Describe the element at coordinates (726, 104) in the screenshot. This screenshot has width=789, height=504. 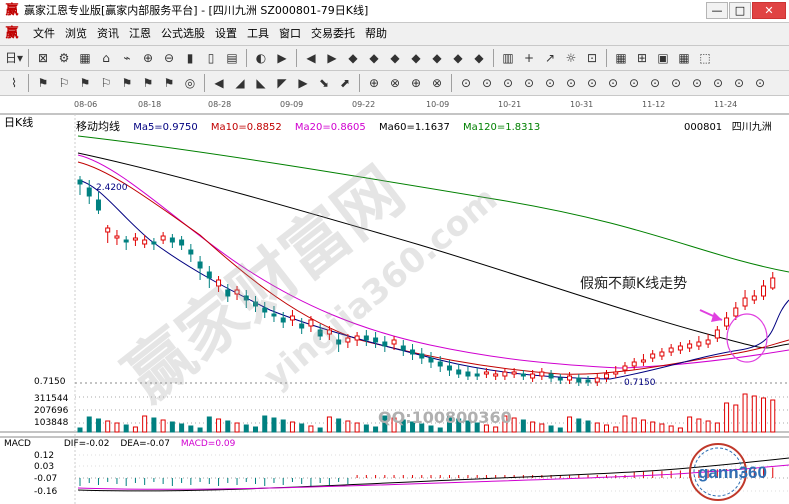
I see `date-tick: 11-24` at that location.